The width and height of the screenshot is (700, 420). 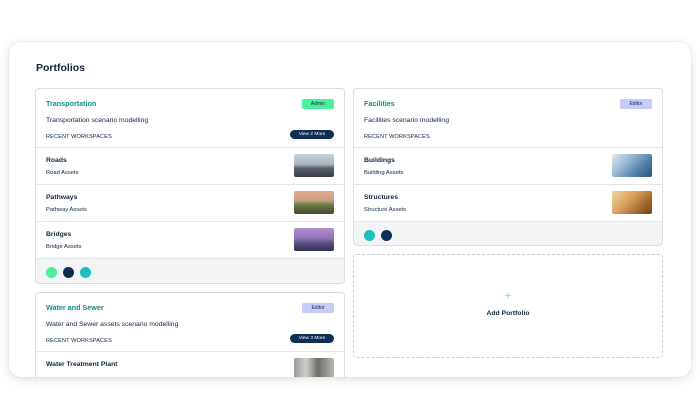 What do you see at coordinates (406, 120) in the screenshot?
I see `portfolio-description: Facilities scenario modelling` at bounding box center [406, 120].